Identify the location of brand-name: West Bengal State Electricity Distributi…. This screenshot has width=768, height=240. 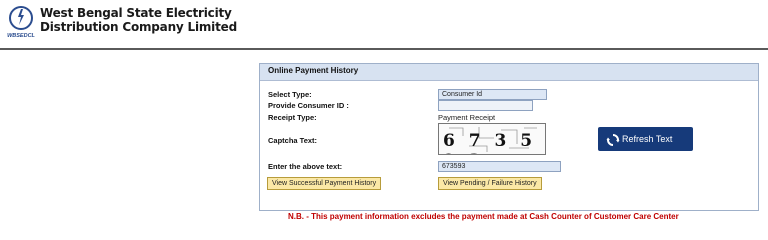
(138, 20).